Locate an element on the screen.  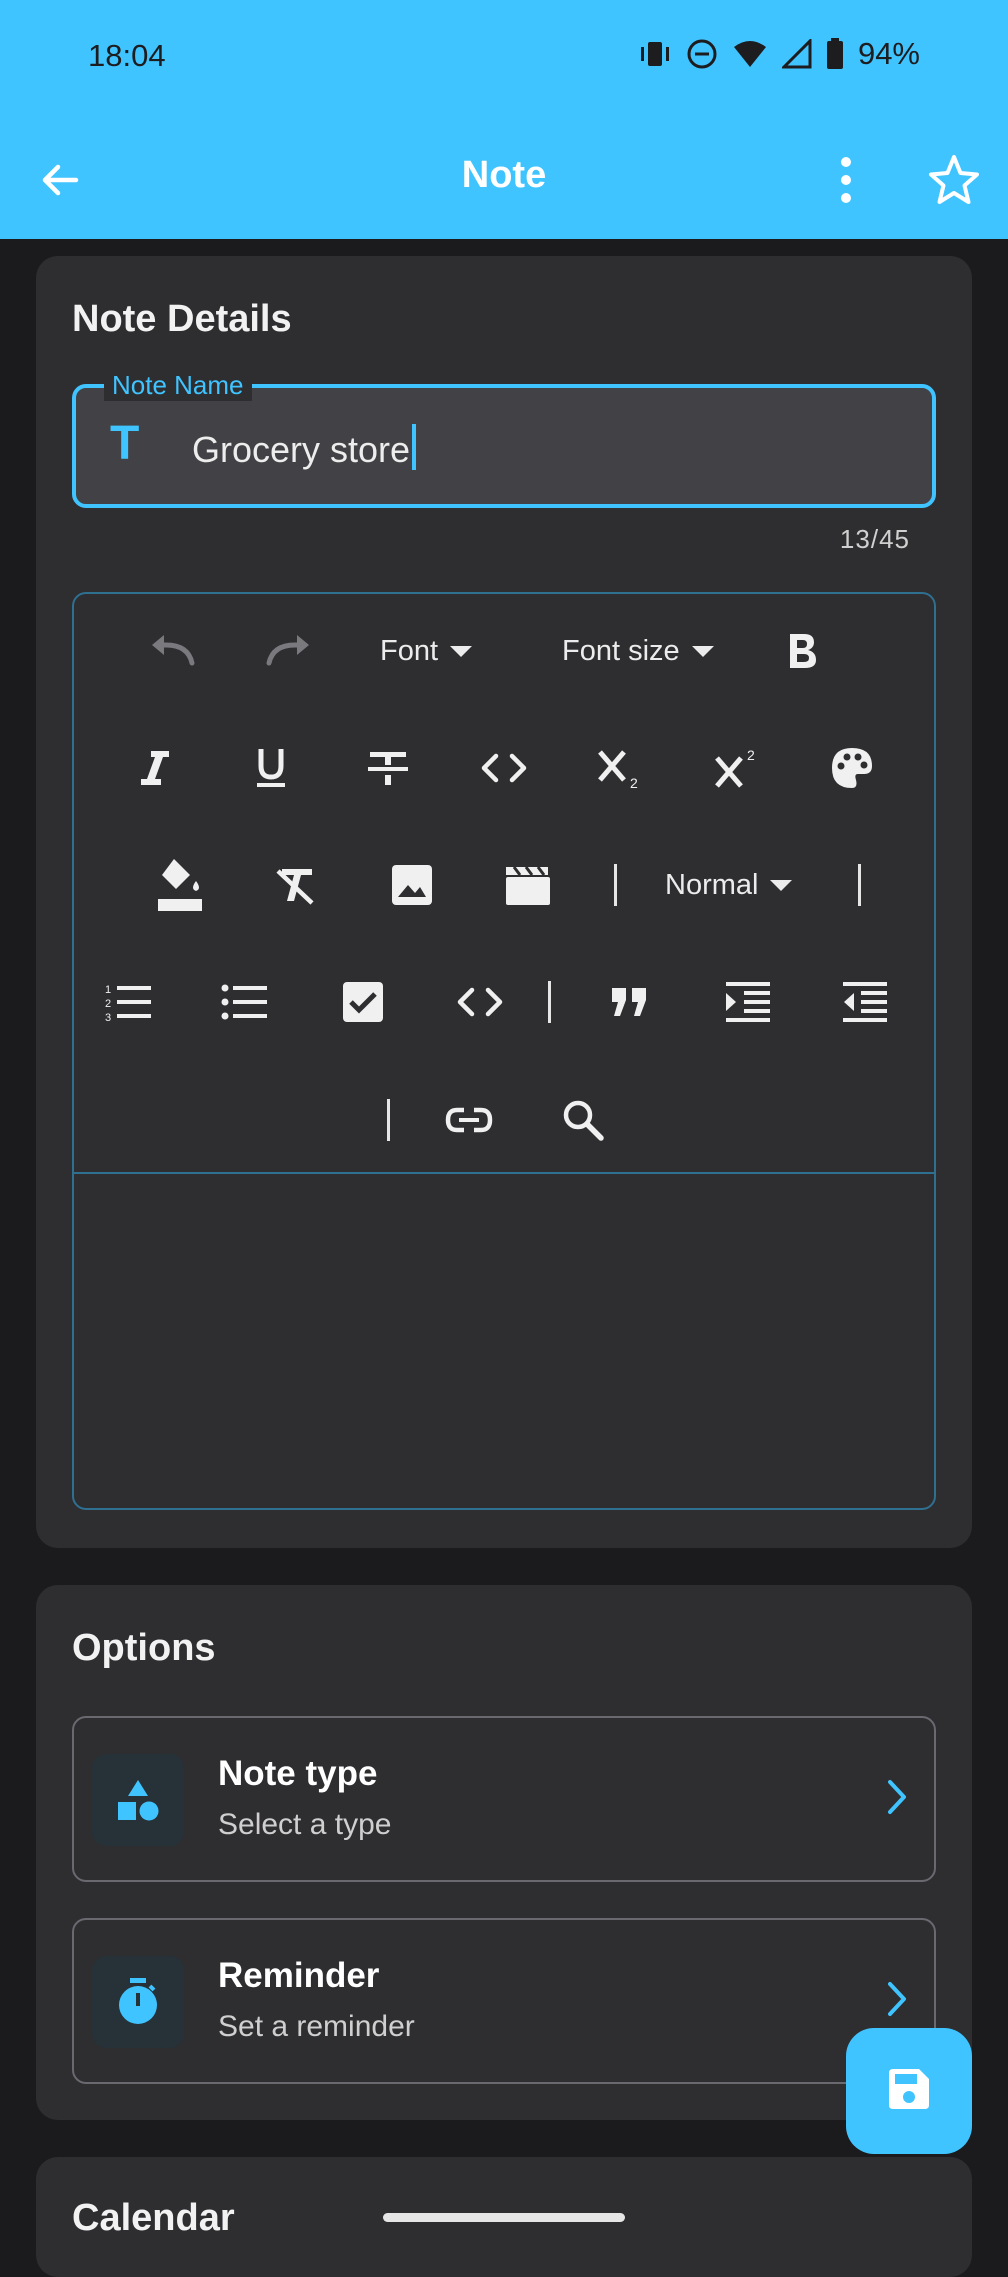
checkbox-list-icon is located at coordinates (363, 1002).